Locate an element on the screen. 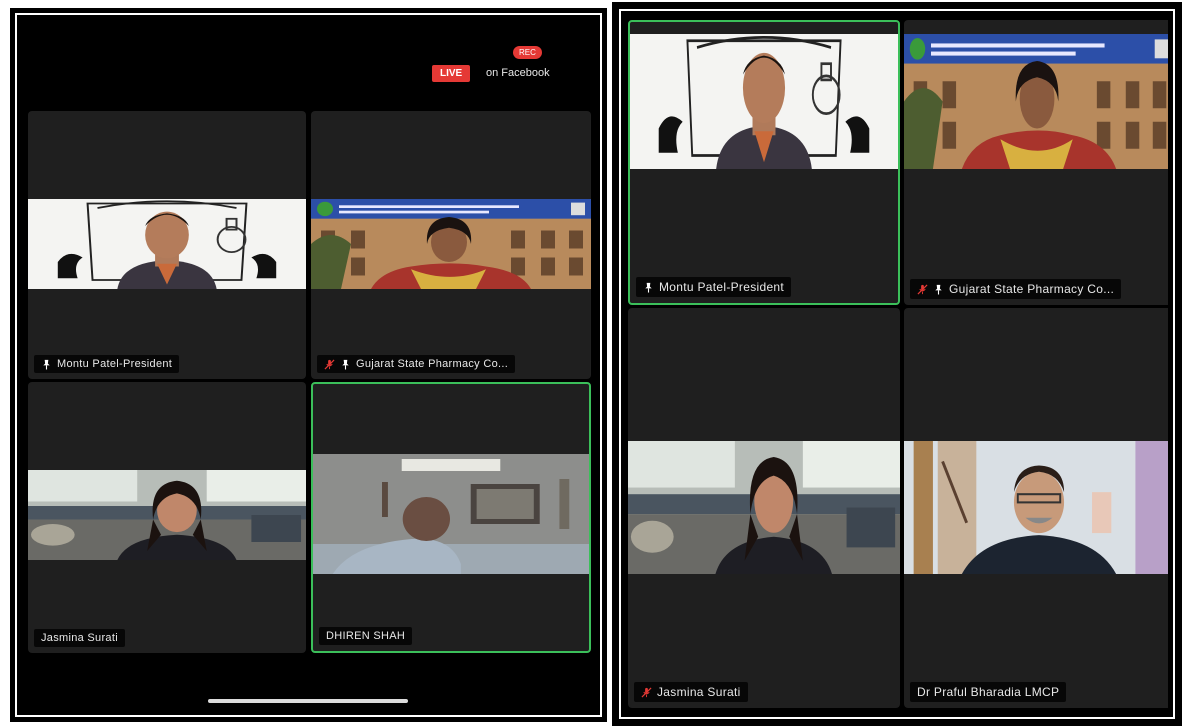  participant-name: DHIREN SHAH is located at coordinates (366, 636).